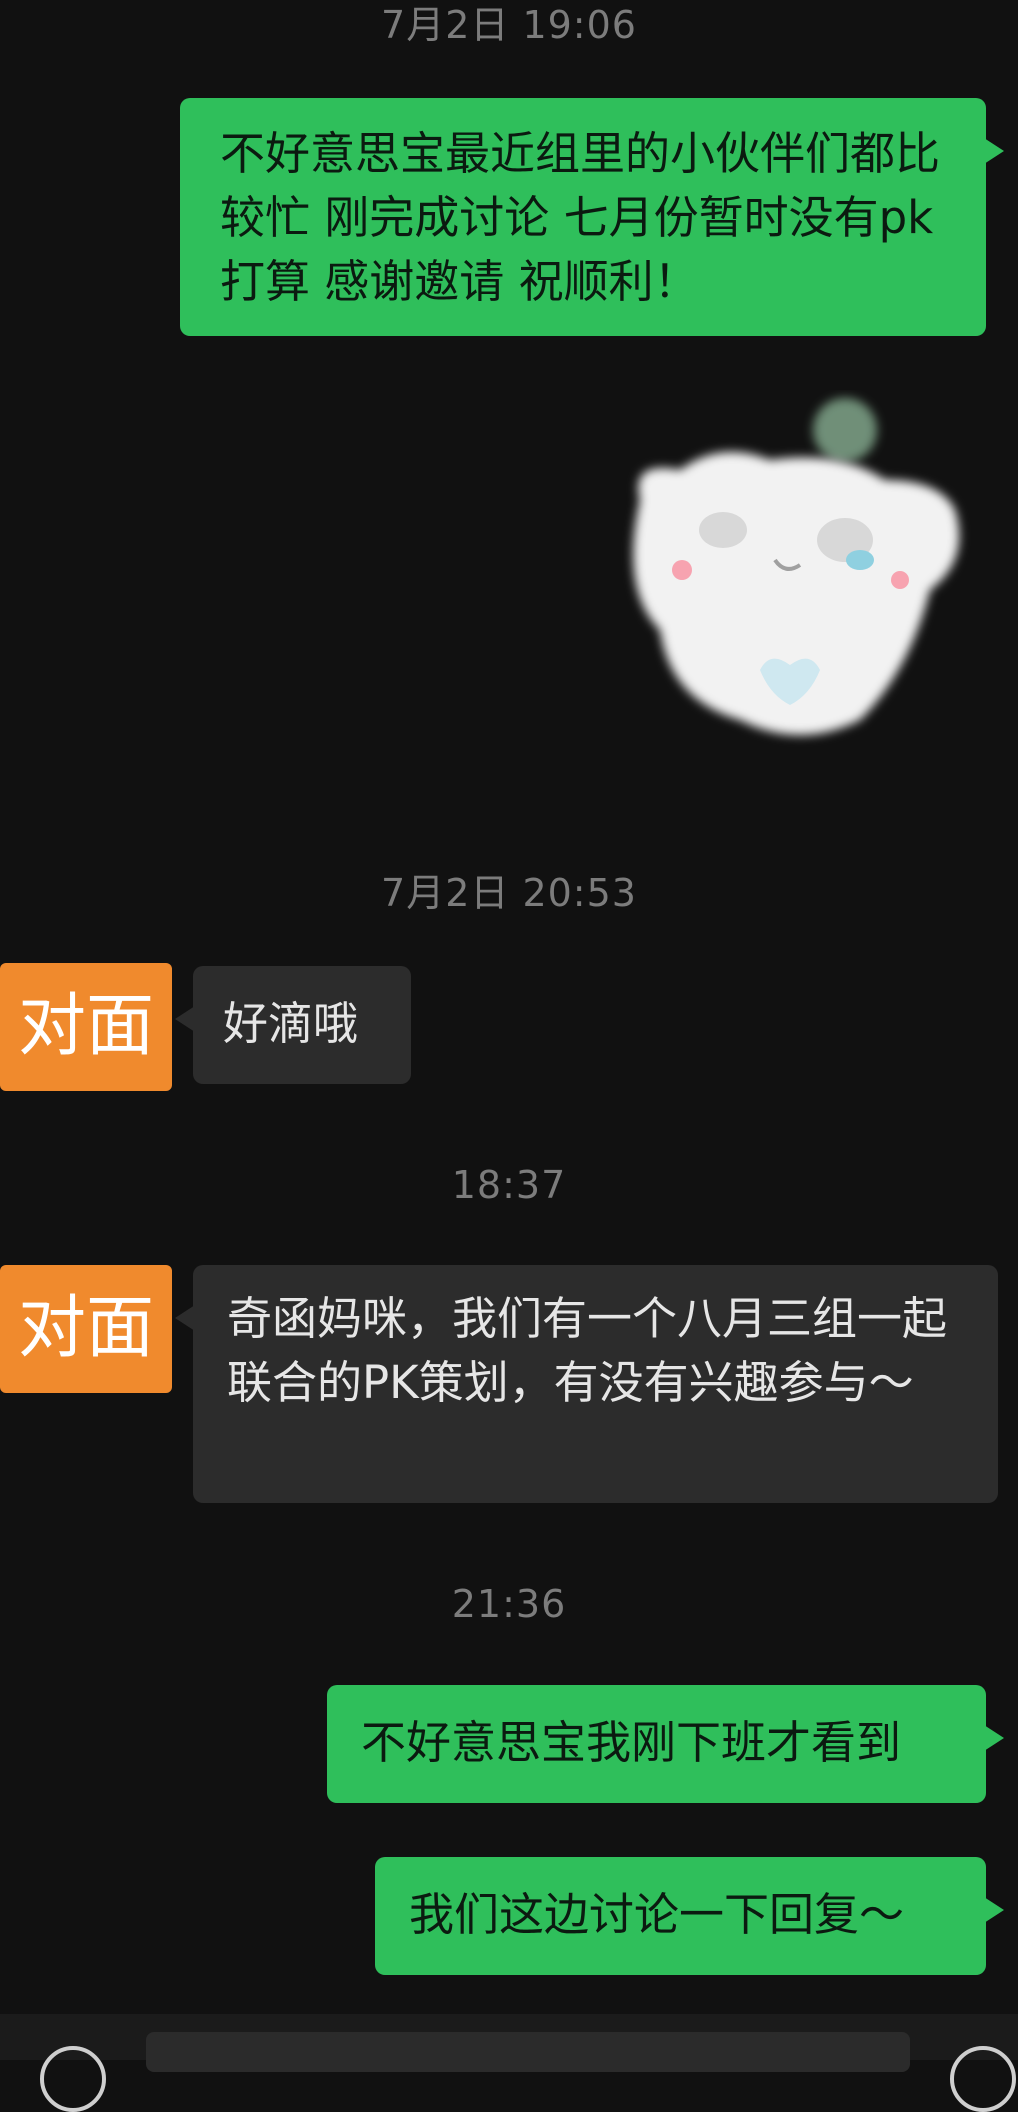  What do you see at coordinates (528, 2052) in the screenshot?
I see `message-input` at bounding box center [528, 2052].